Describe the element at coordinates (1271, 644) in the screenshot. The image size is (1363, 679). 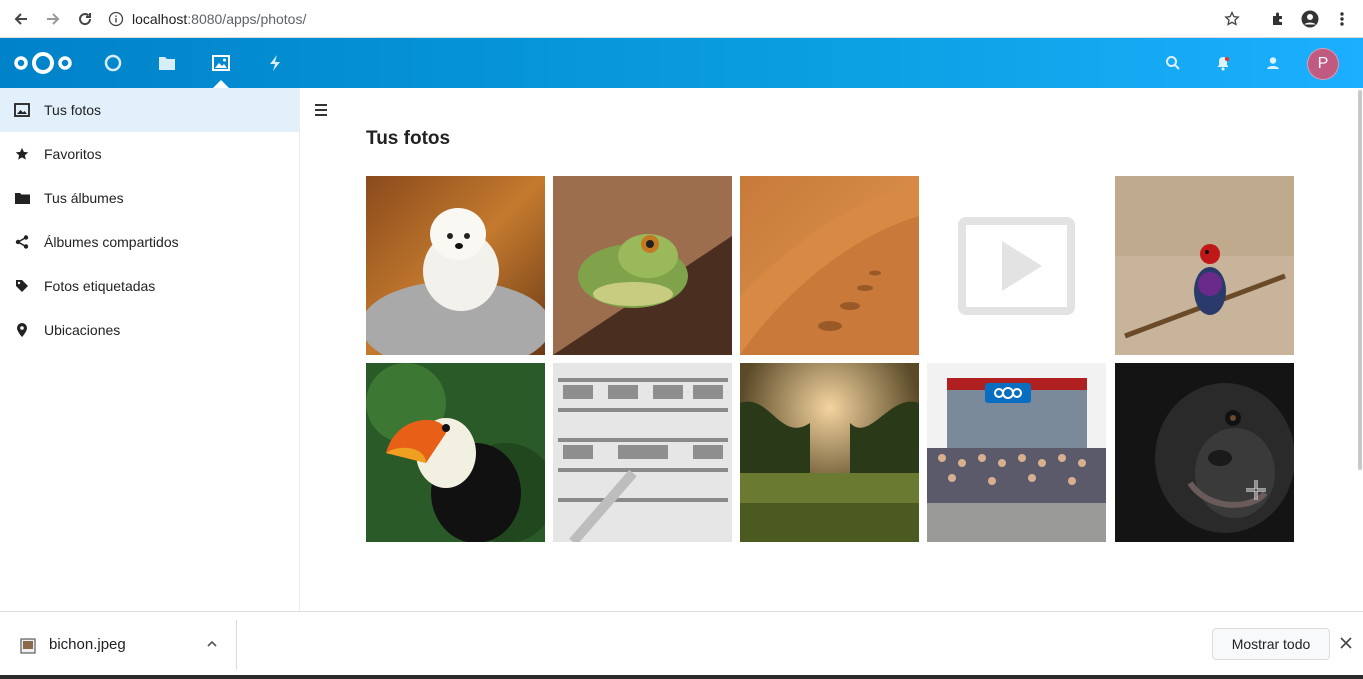
I see `show-all-button: Mostrar todo` at that location.